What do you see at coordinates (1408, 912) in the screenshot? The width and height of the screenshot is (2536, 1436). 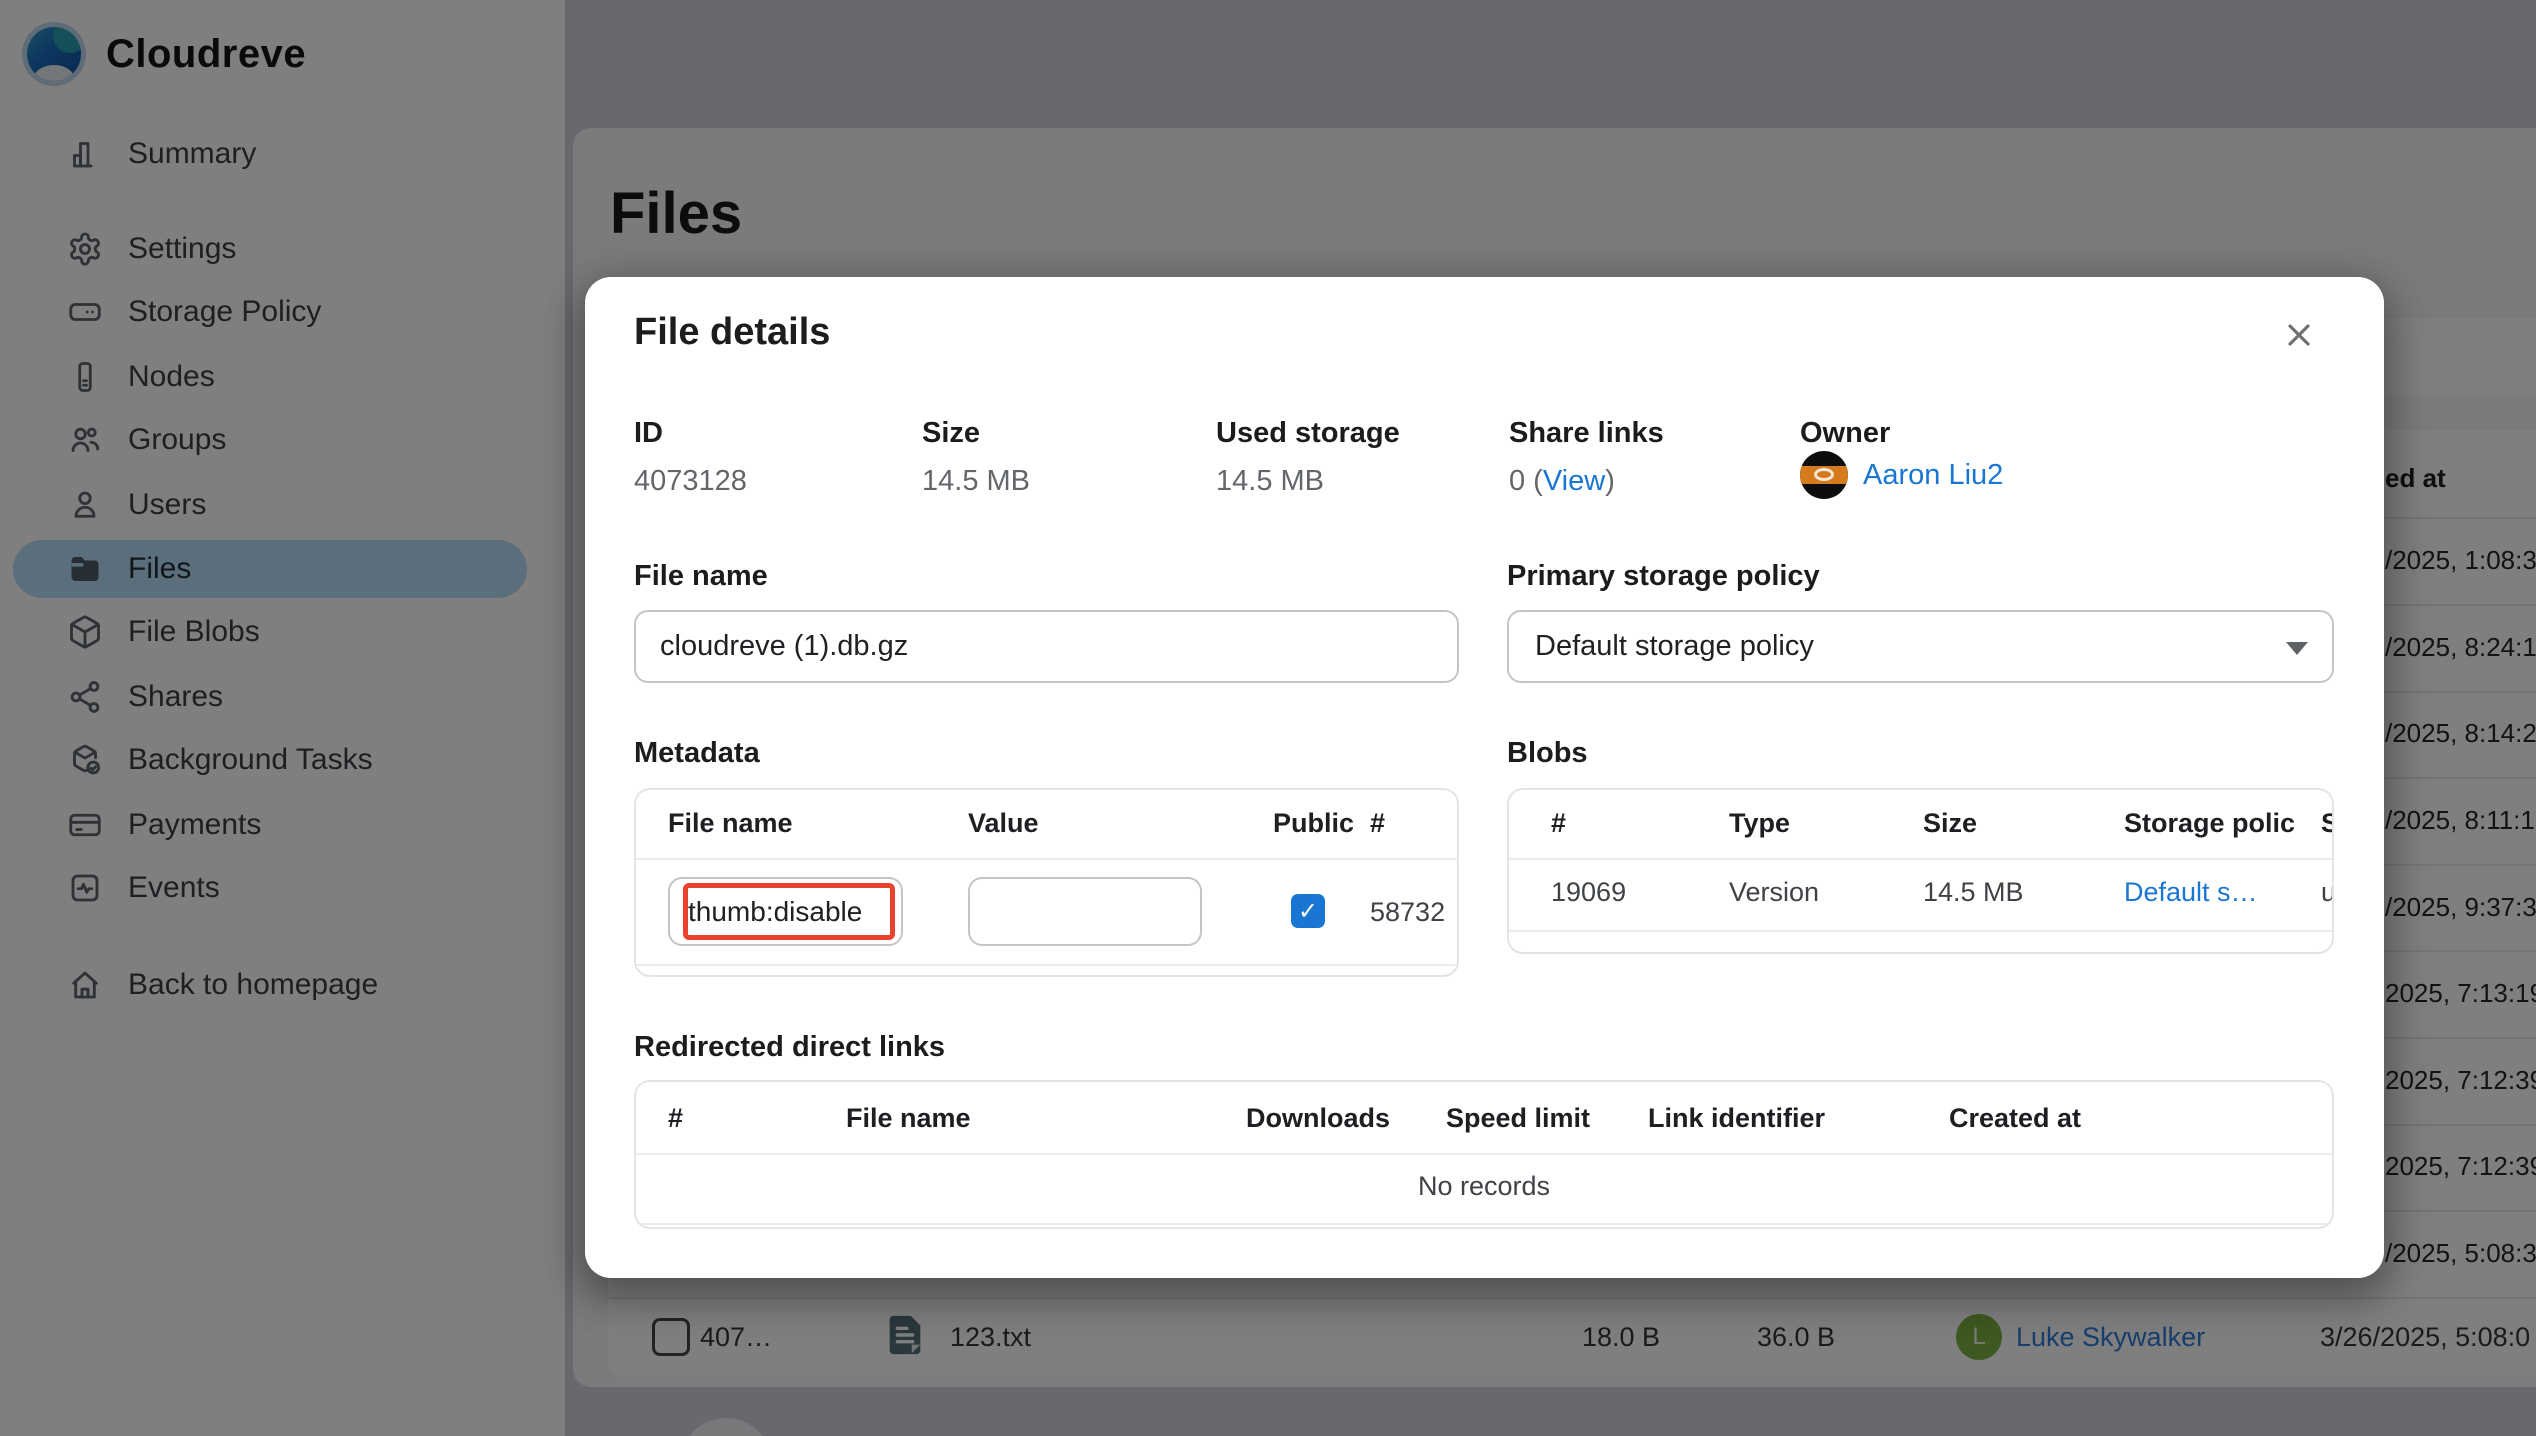 I see `metadata-id: 58732` at bounding box center [1408, 912].